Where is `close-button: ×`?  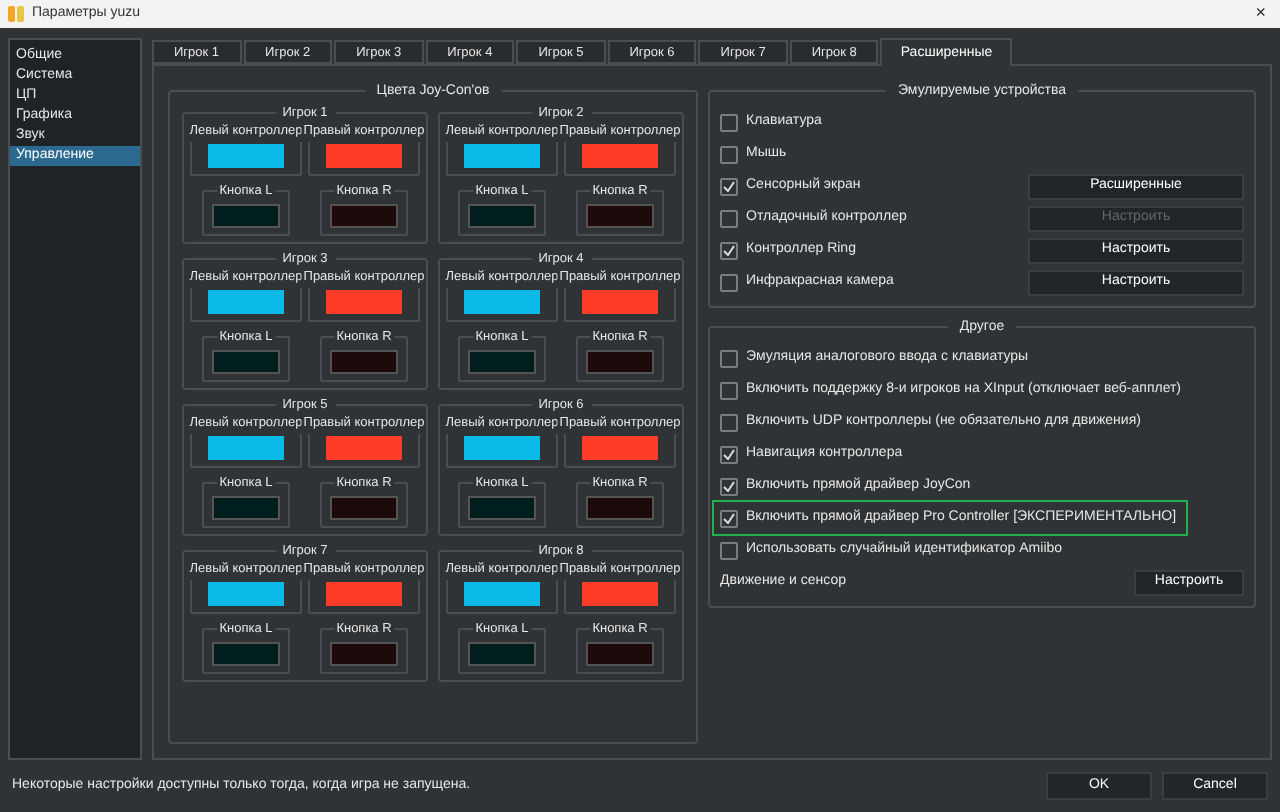
close-button: × is located at coordinates (1260, 14).